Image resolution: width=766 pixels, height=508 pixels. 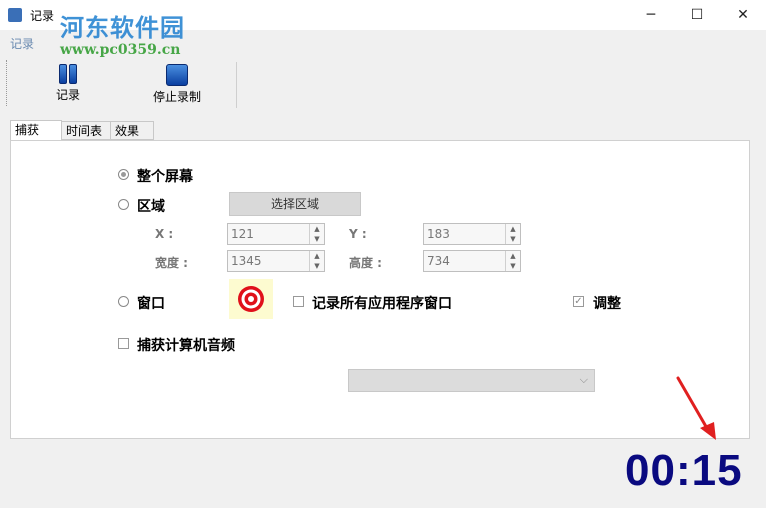 What do you see at coordinates (22, 43) in the screenshot?
I see `menu-item-record: 记录` at bounding box center [22, 43].